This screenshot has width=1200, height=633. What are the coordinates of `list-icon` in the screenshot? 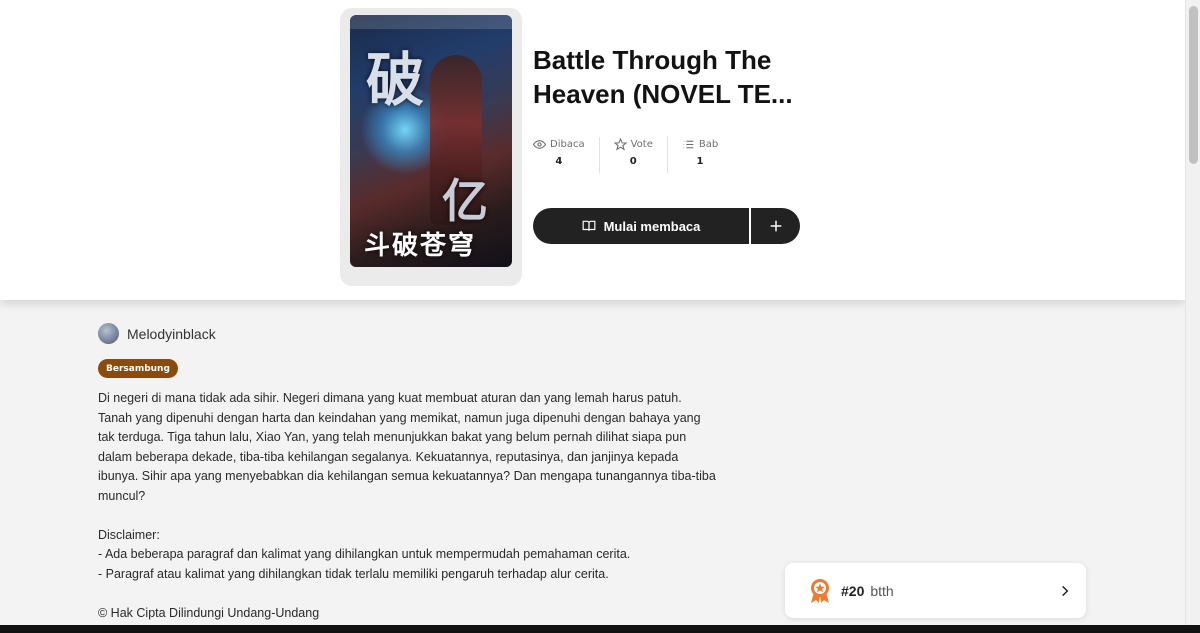 It's located at (688, 144).